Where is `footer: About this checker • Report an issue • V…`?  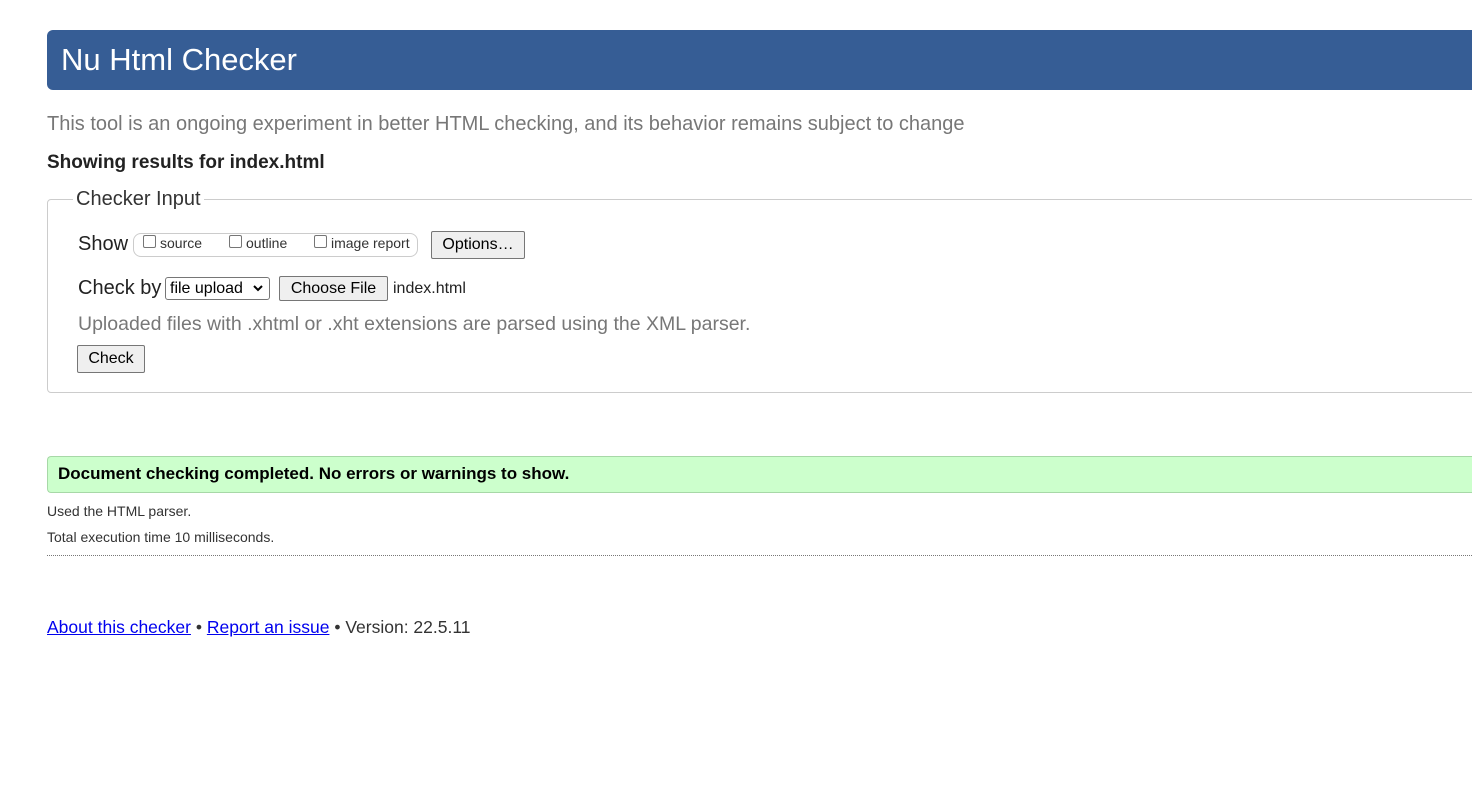 footer: About this checker • Report an issue • V… is located at coordinates (259, 627).